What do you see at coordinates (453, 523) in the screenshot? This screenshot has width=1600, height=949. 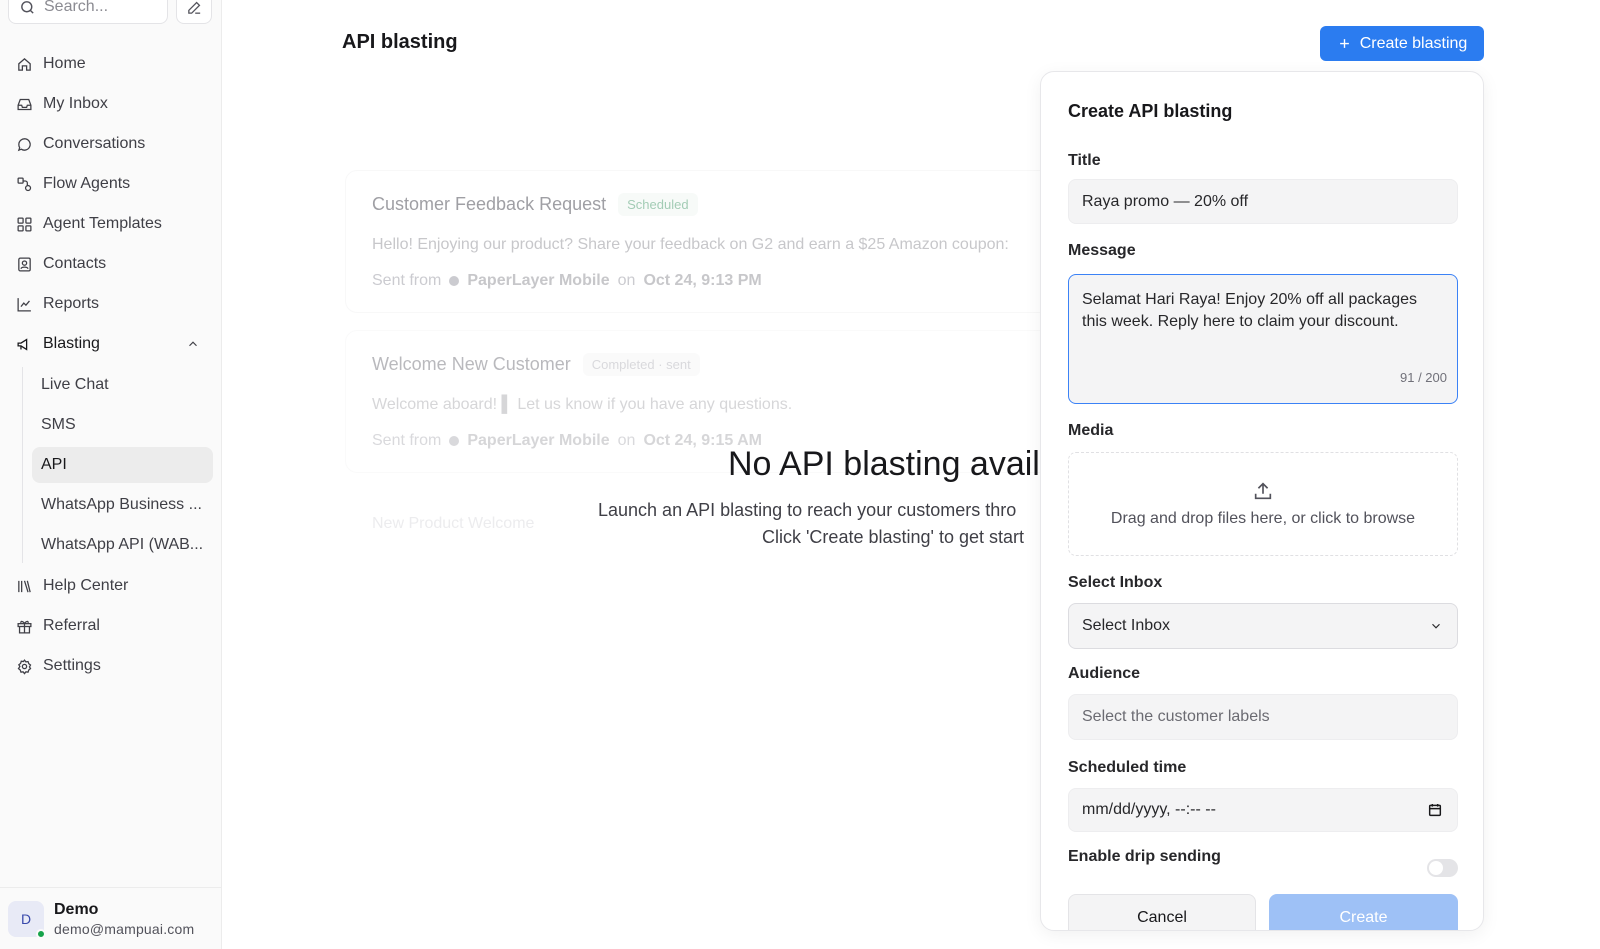 I see `ghost-card-title: New Product Welcome` at bounding box center [453, 523].